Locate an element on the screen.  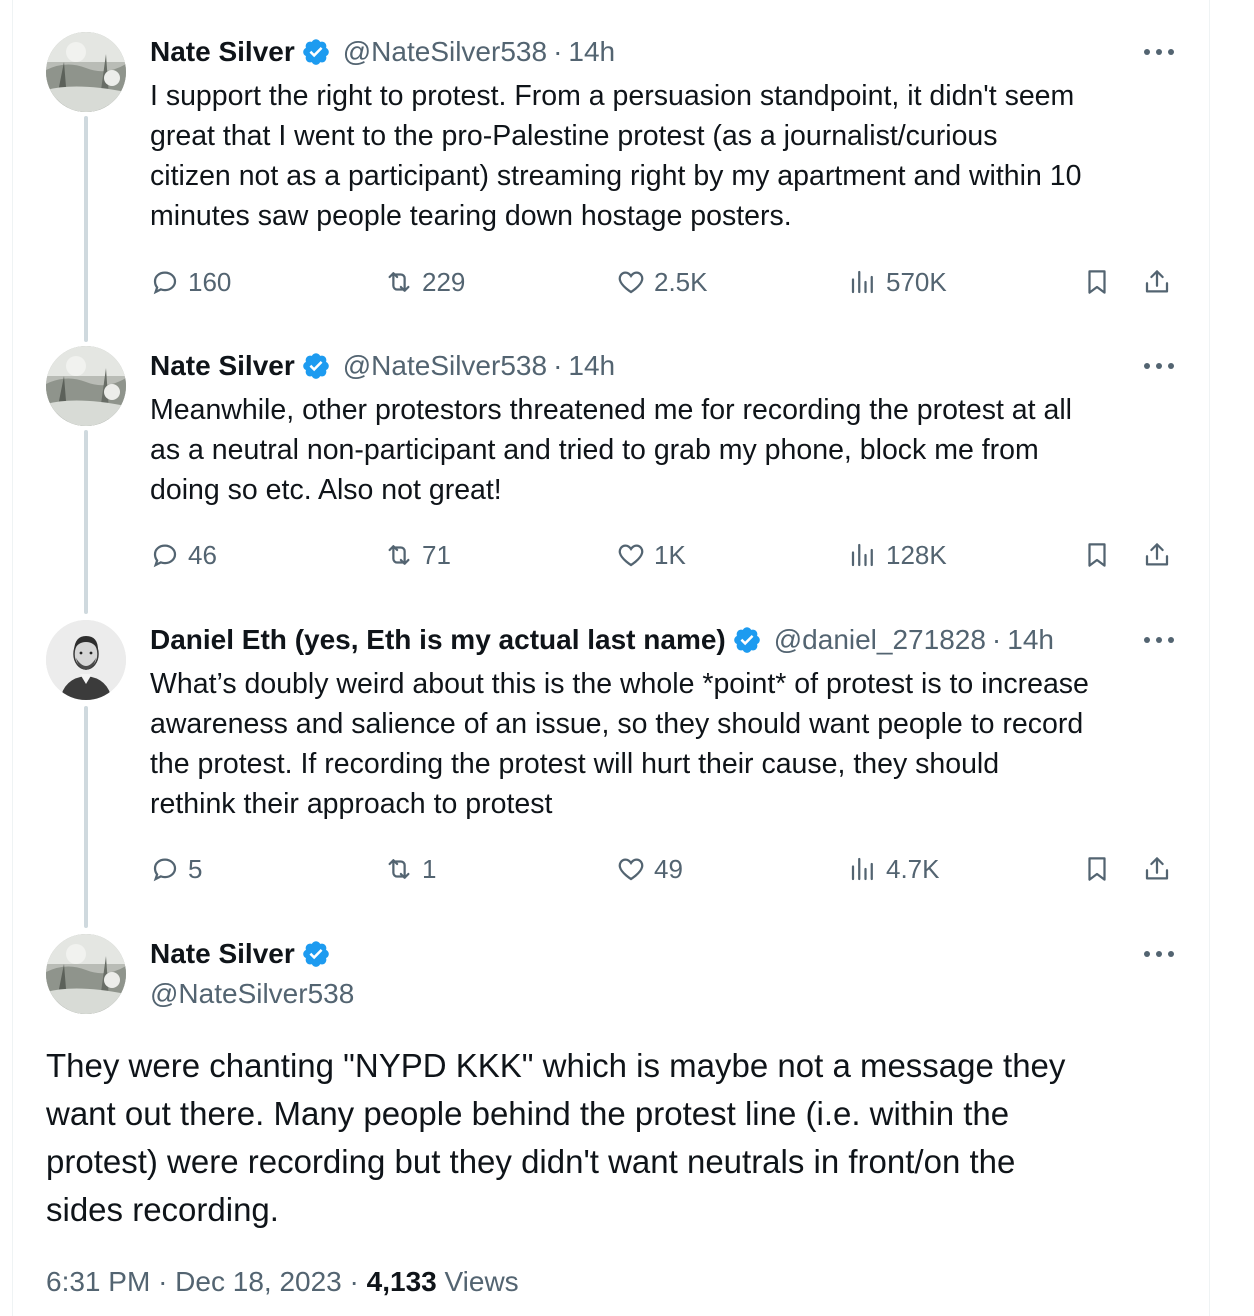
repost-button: 71 is located at coordinates (417, 555).